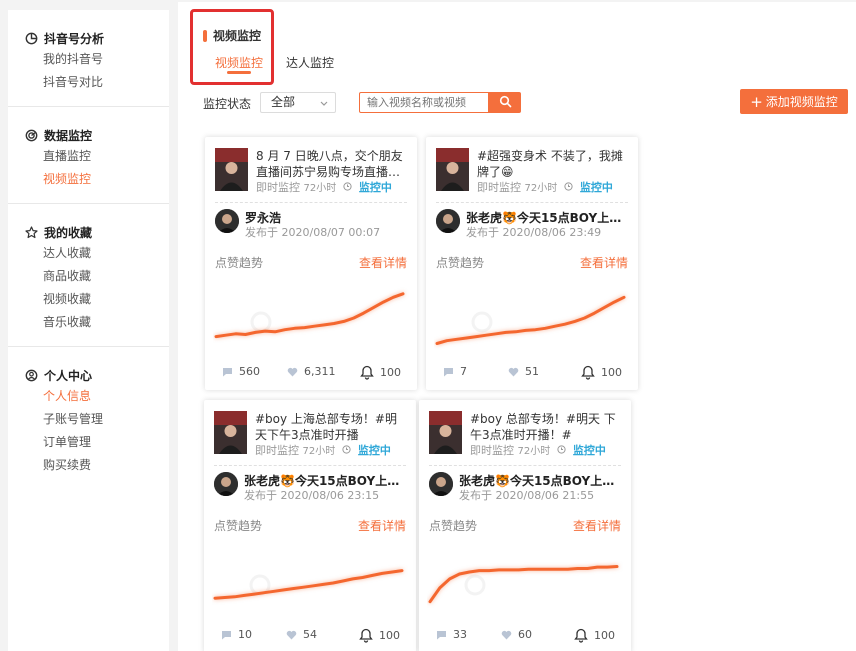 The height and width of the screenshot is (651, 856). What do you see at coordinates (31, 135) in the screenshot?
I see `radar-icon` at bounding box center [31, 135].